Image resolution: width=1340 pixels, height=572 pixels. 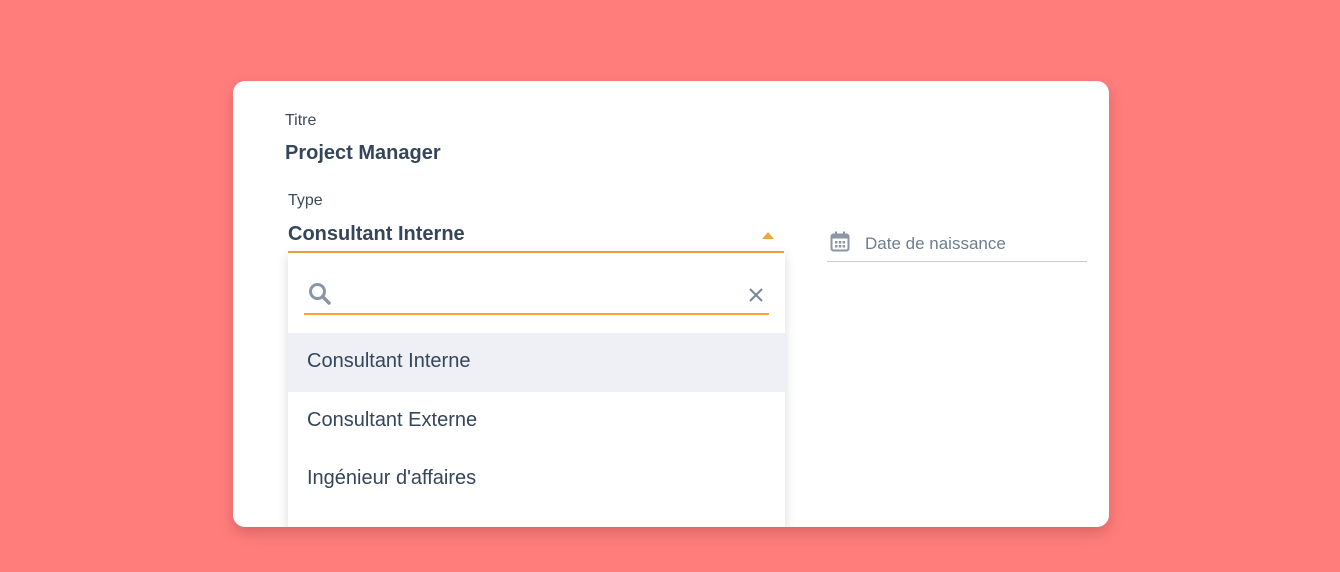 What do you see at coordinates (363, 153) in the screenshot?
I see `titre-value: Project Manager` at bounding box center [363, 153].